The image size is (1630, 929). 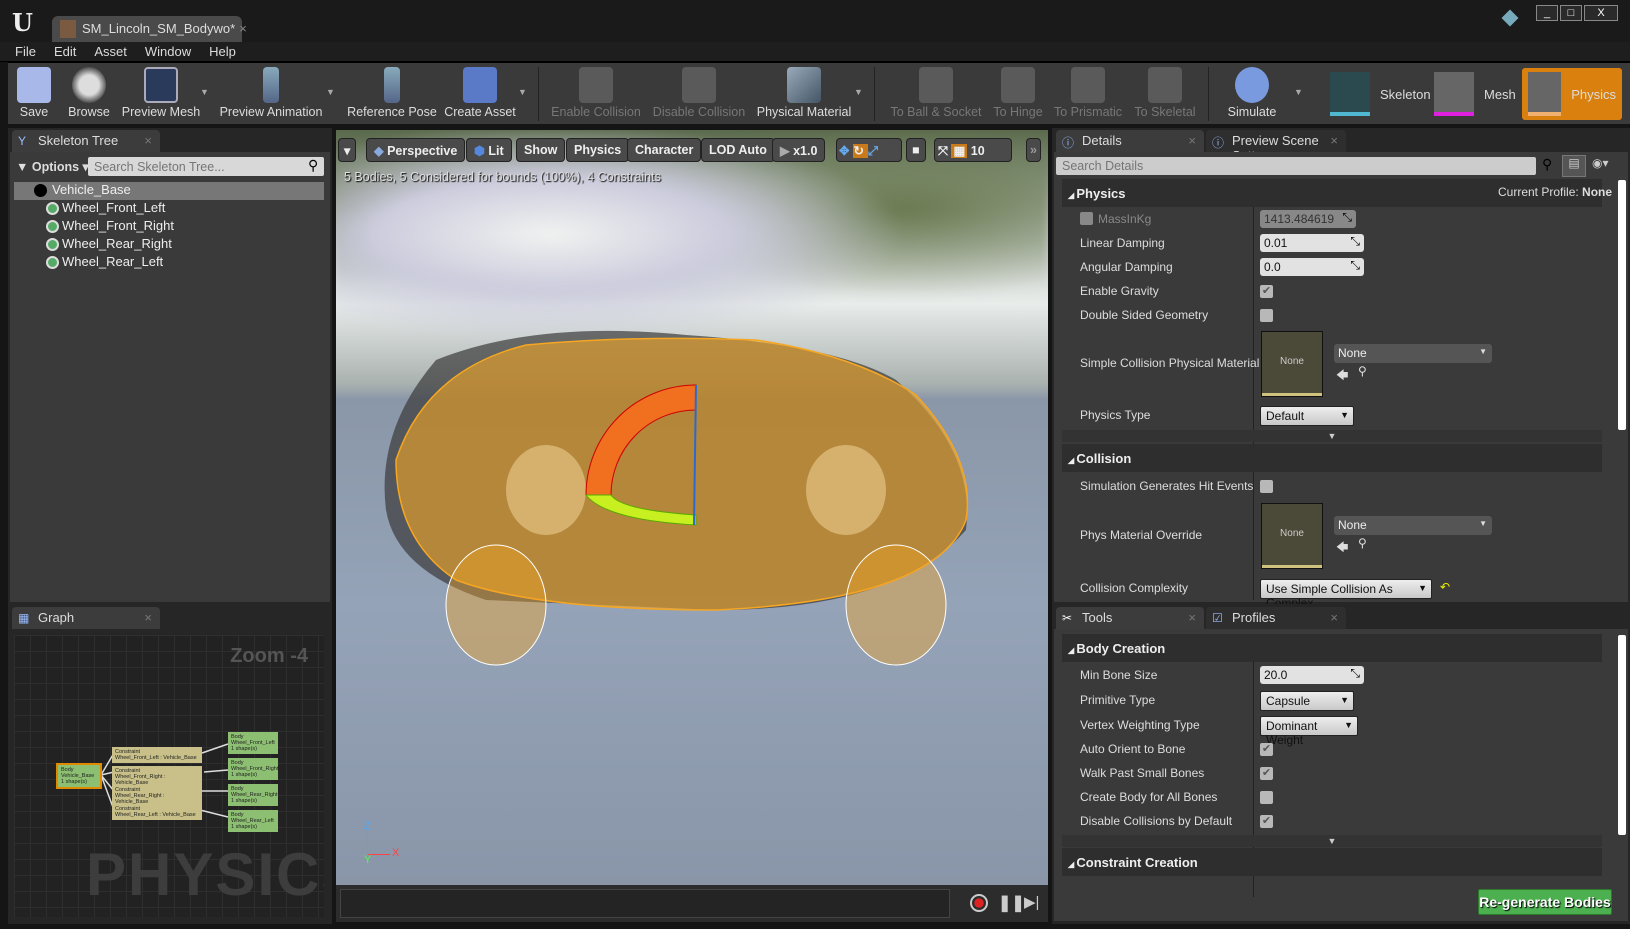 What do you see at coordinates (168, 51) in the screenshot?
I see `menu-window: Window` at bounding box center [168, 51].